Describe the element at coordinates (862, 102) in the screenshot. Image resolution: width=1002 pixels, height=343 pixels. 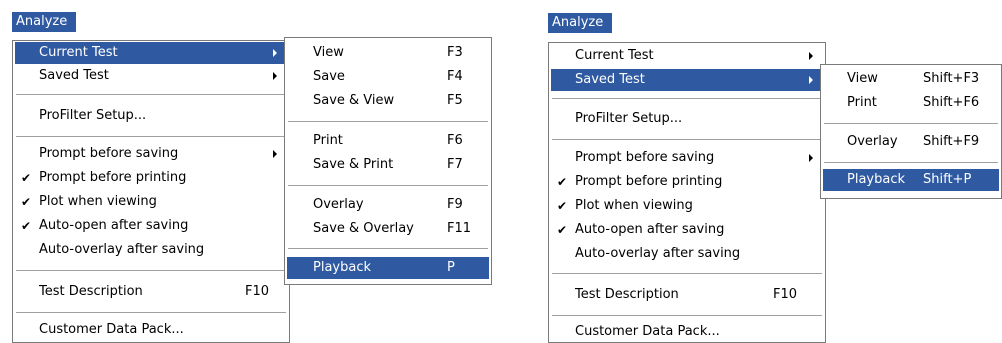
I see `submenu-item-label: Print` at that location.